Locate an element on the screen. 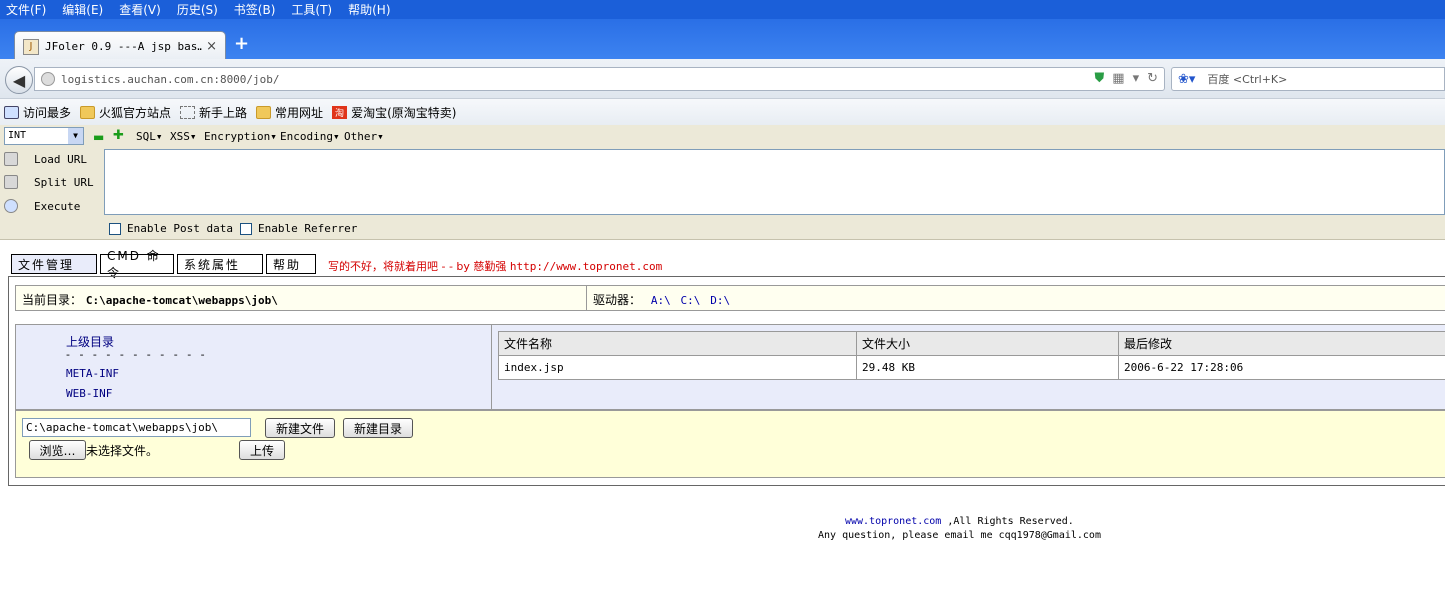 This screenshot has width=1445, height=601. hackbar-menu-other: Other▾ is located at coordinates (364, 136).